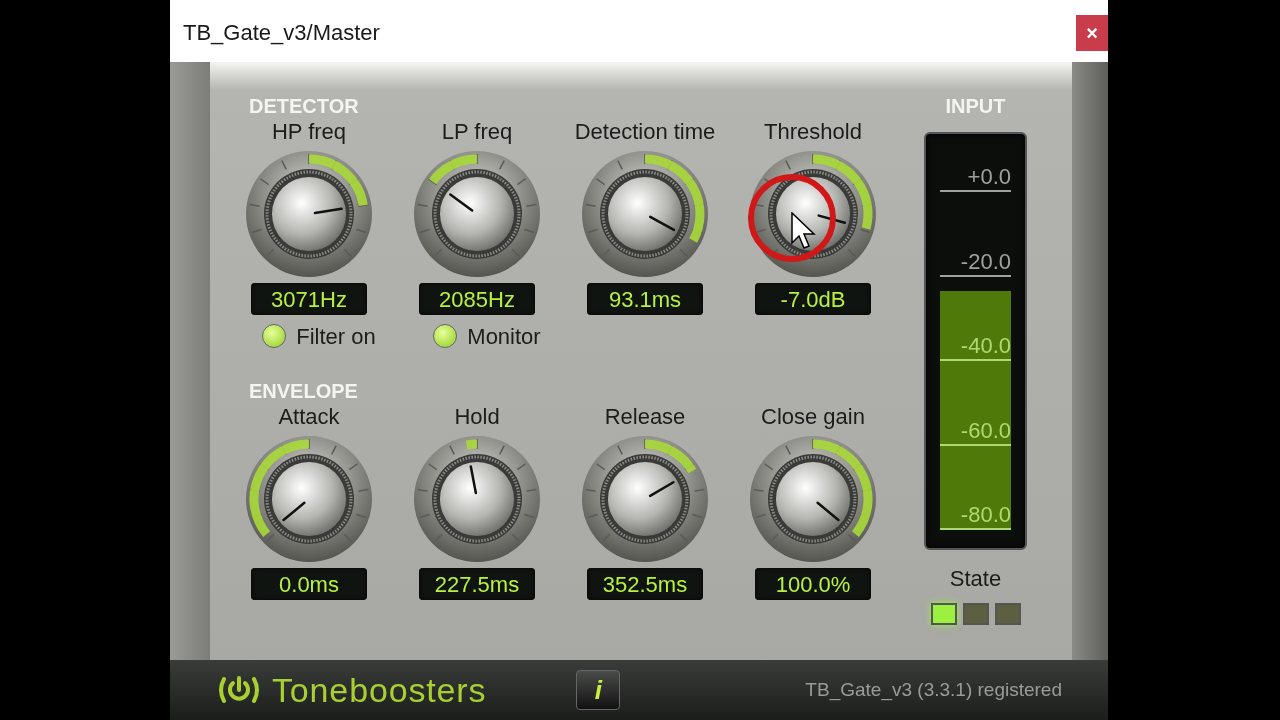  Describe the element at coordinates (975, 106) in the screenshot. I see `section-heading: INPUT` at that location.